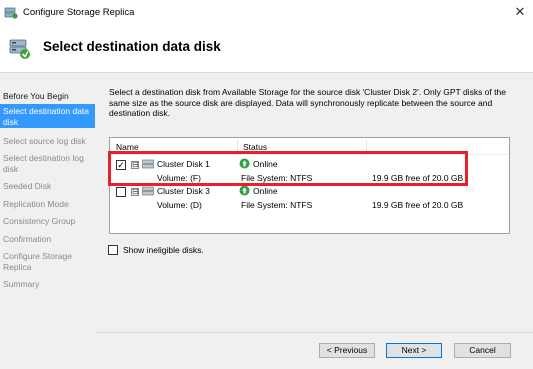 The width and height of the screenshot is (533, 369). Describe the element at coordinates (121, 192) in the screenshot. I see `disk-2-checkbox` at that location.